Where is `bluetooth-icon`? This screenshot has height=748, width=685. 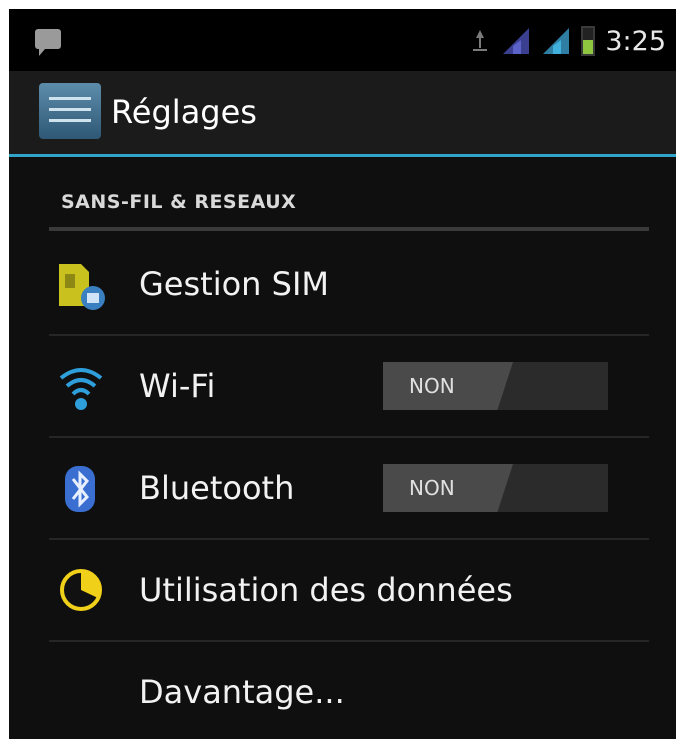
bluetooth-icon is located at coordinates (80, 489).